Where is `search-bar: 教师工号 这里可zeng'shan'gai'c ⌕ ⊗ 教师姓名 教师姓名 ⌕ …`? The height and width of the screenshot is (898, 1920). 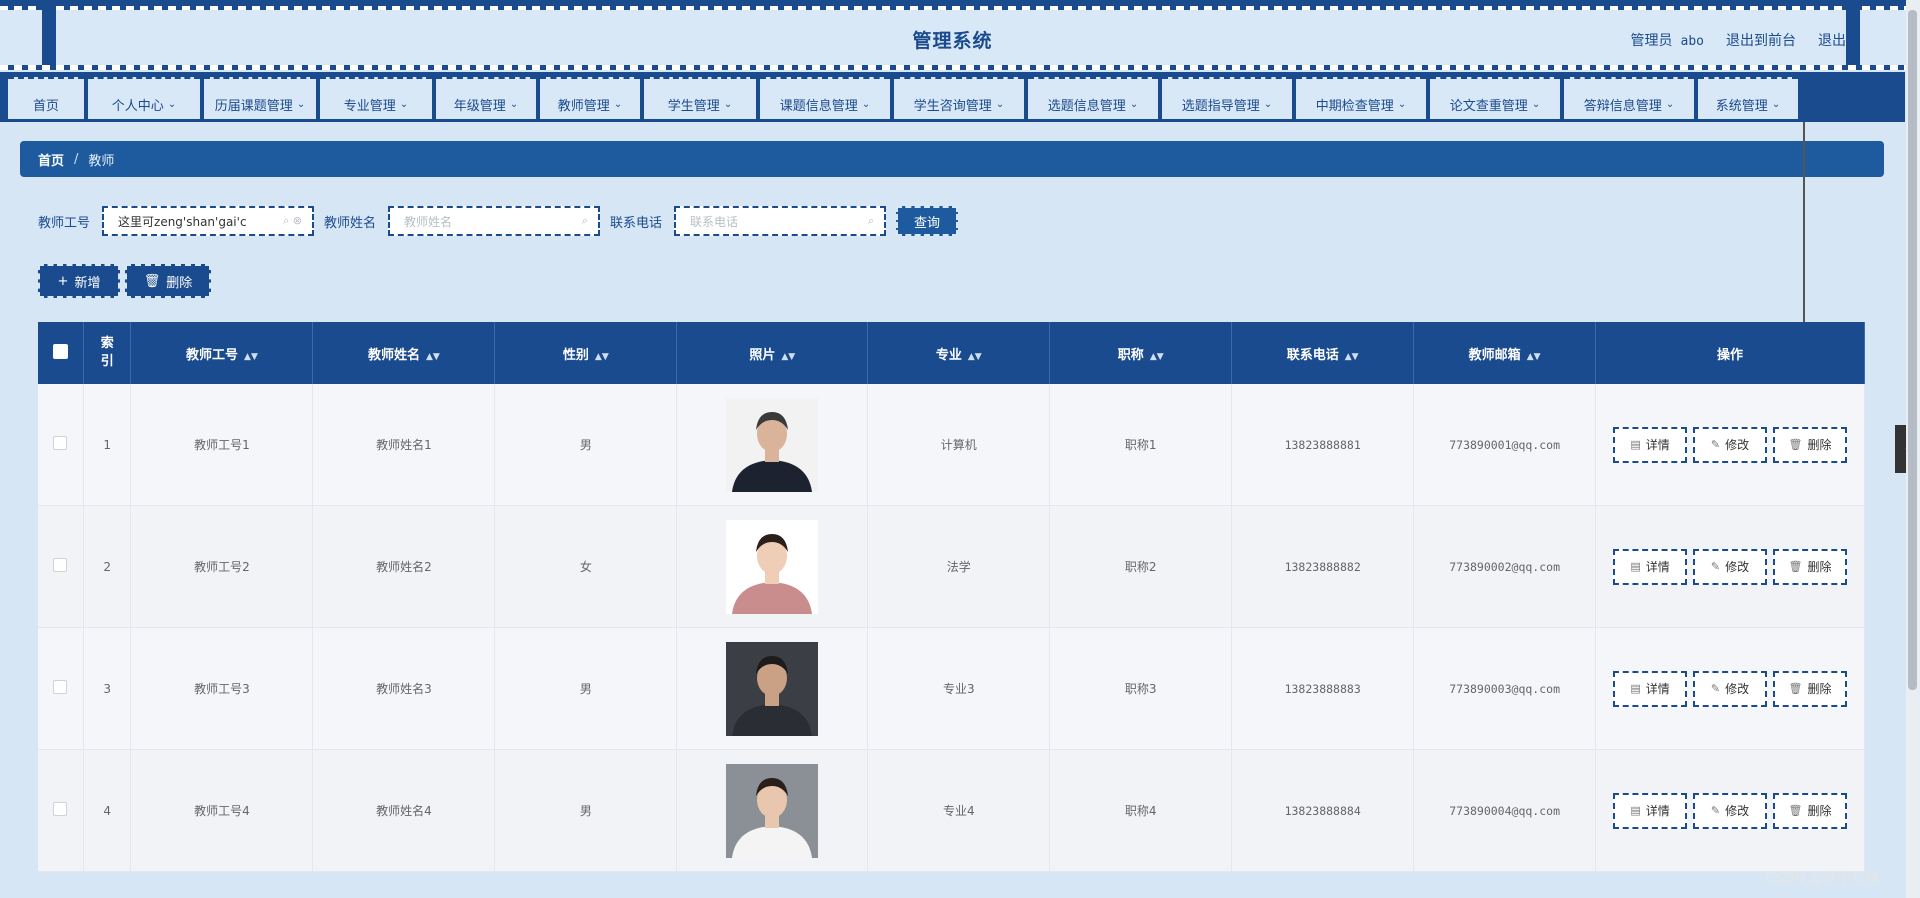
search-bar: 教师工号 这里可zeng'shan'gai'c ⌕ ⊗ 教师姓名 教师姓名 ⌕ … is located at coordinates (498, 221).